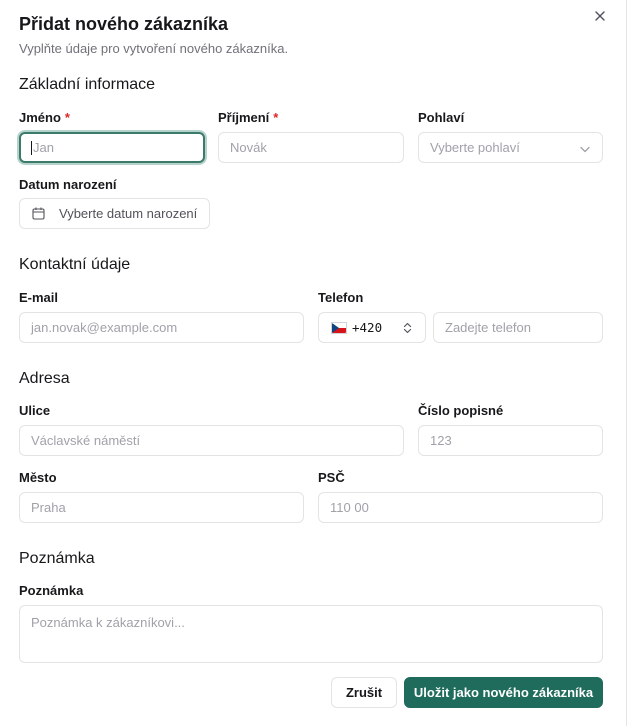 This screenshot has height=726, width=628. I want to click on city-input: Praha, so click(161, 507).